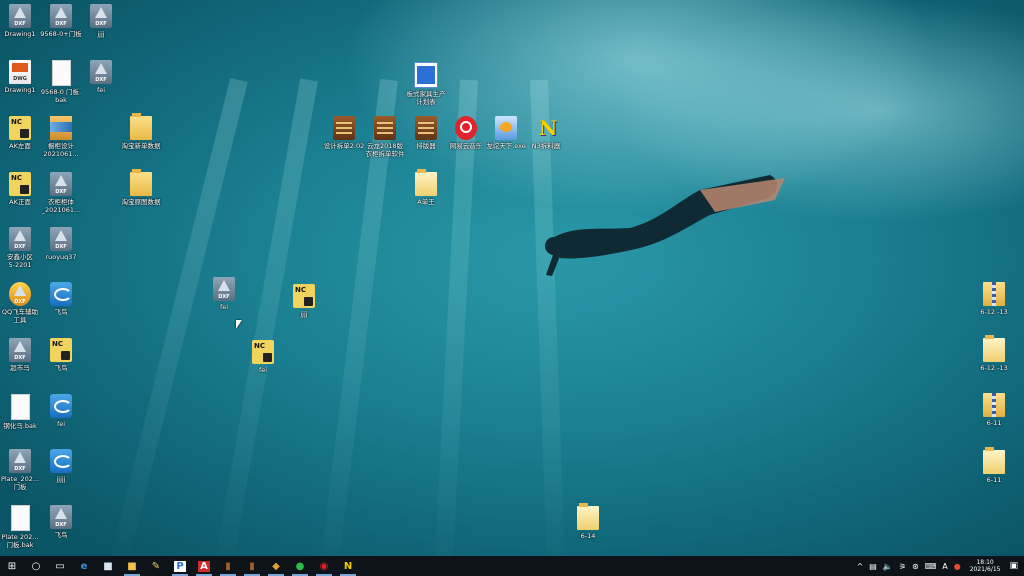 The image size is (1024, 576). I want to click on task-view-icon: ▭, so click(60, 566).